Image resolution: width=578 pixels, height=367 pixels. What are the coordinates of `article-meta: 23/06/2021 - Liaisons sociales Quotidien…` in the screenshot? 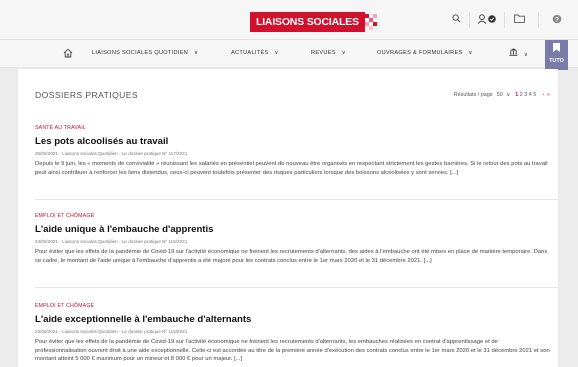 It's located at (111, 331).